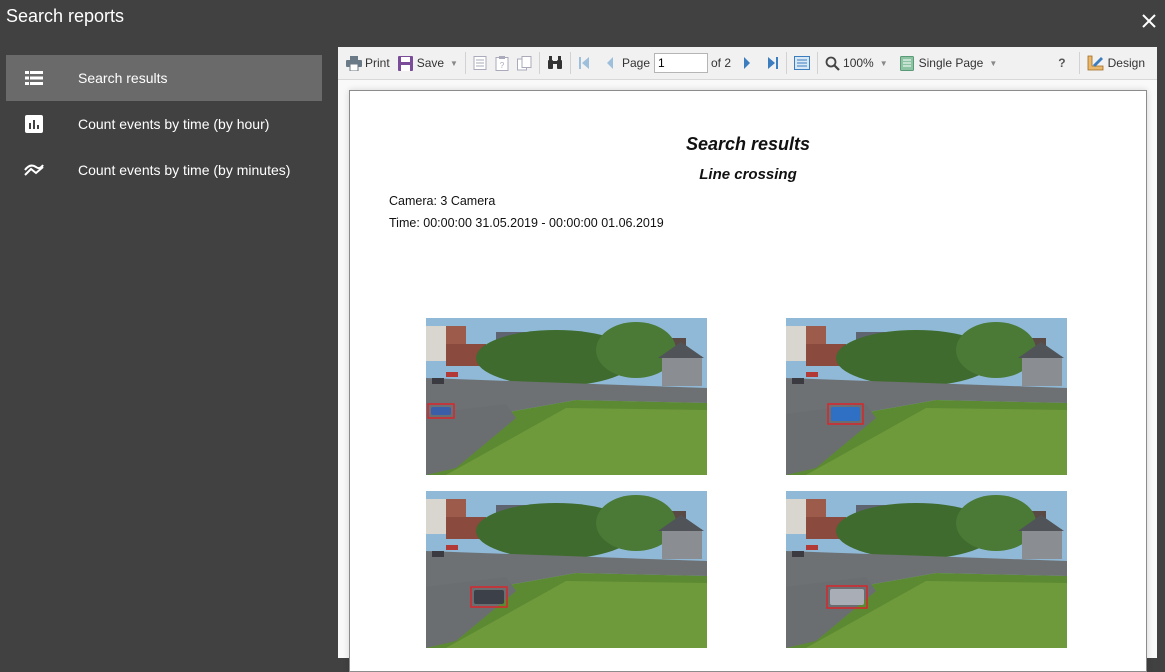 This screenshot has height=672, width=1165. I want to click on binoculars-icon, so click(554, 62).